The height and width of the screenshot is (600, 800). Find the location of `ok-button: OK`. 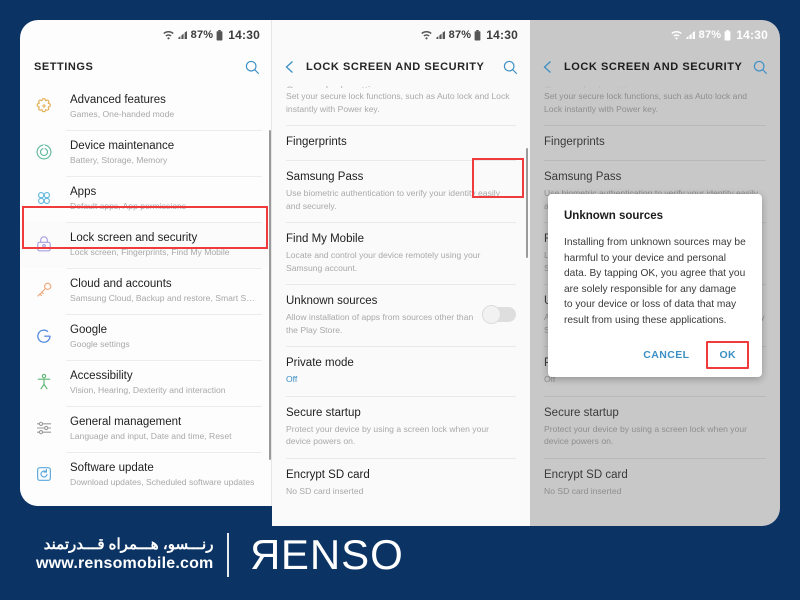

ok-button: OK is located at coordinates (727, 355).